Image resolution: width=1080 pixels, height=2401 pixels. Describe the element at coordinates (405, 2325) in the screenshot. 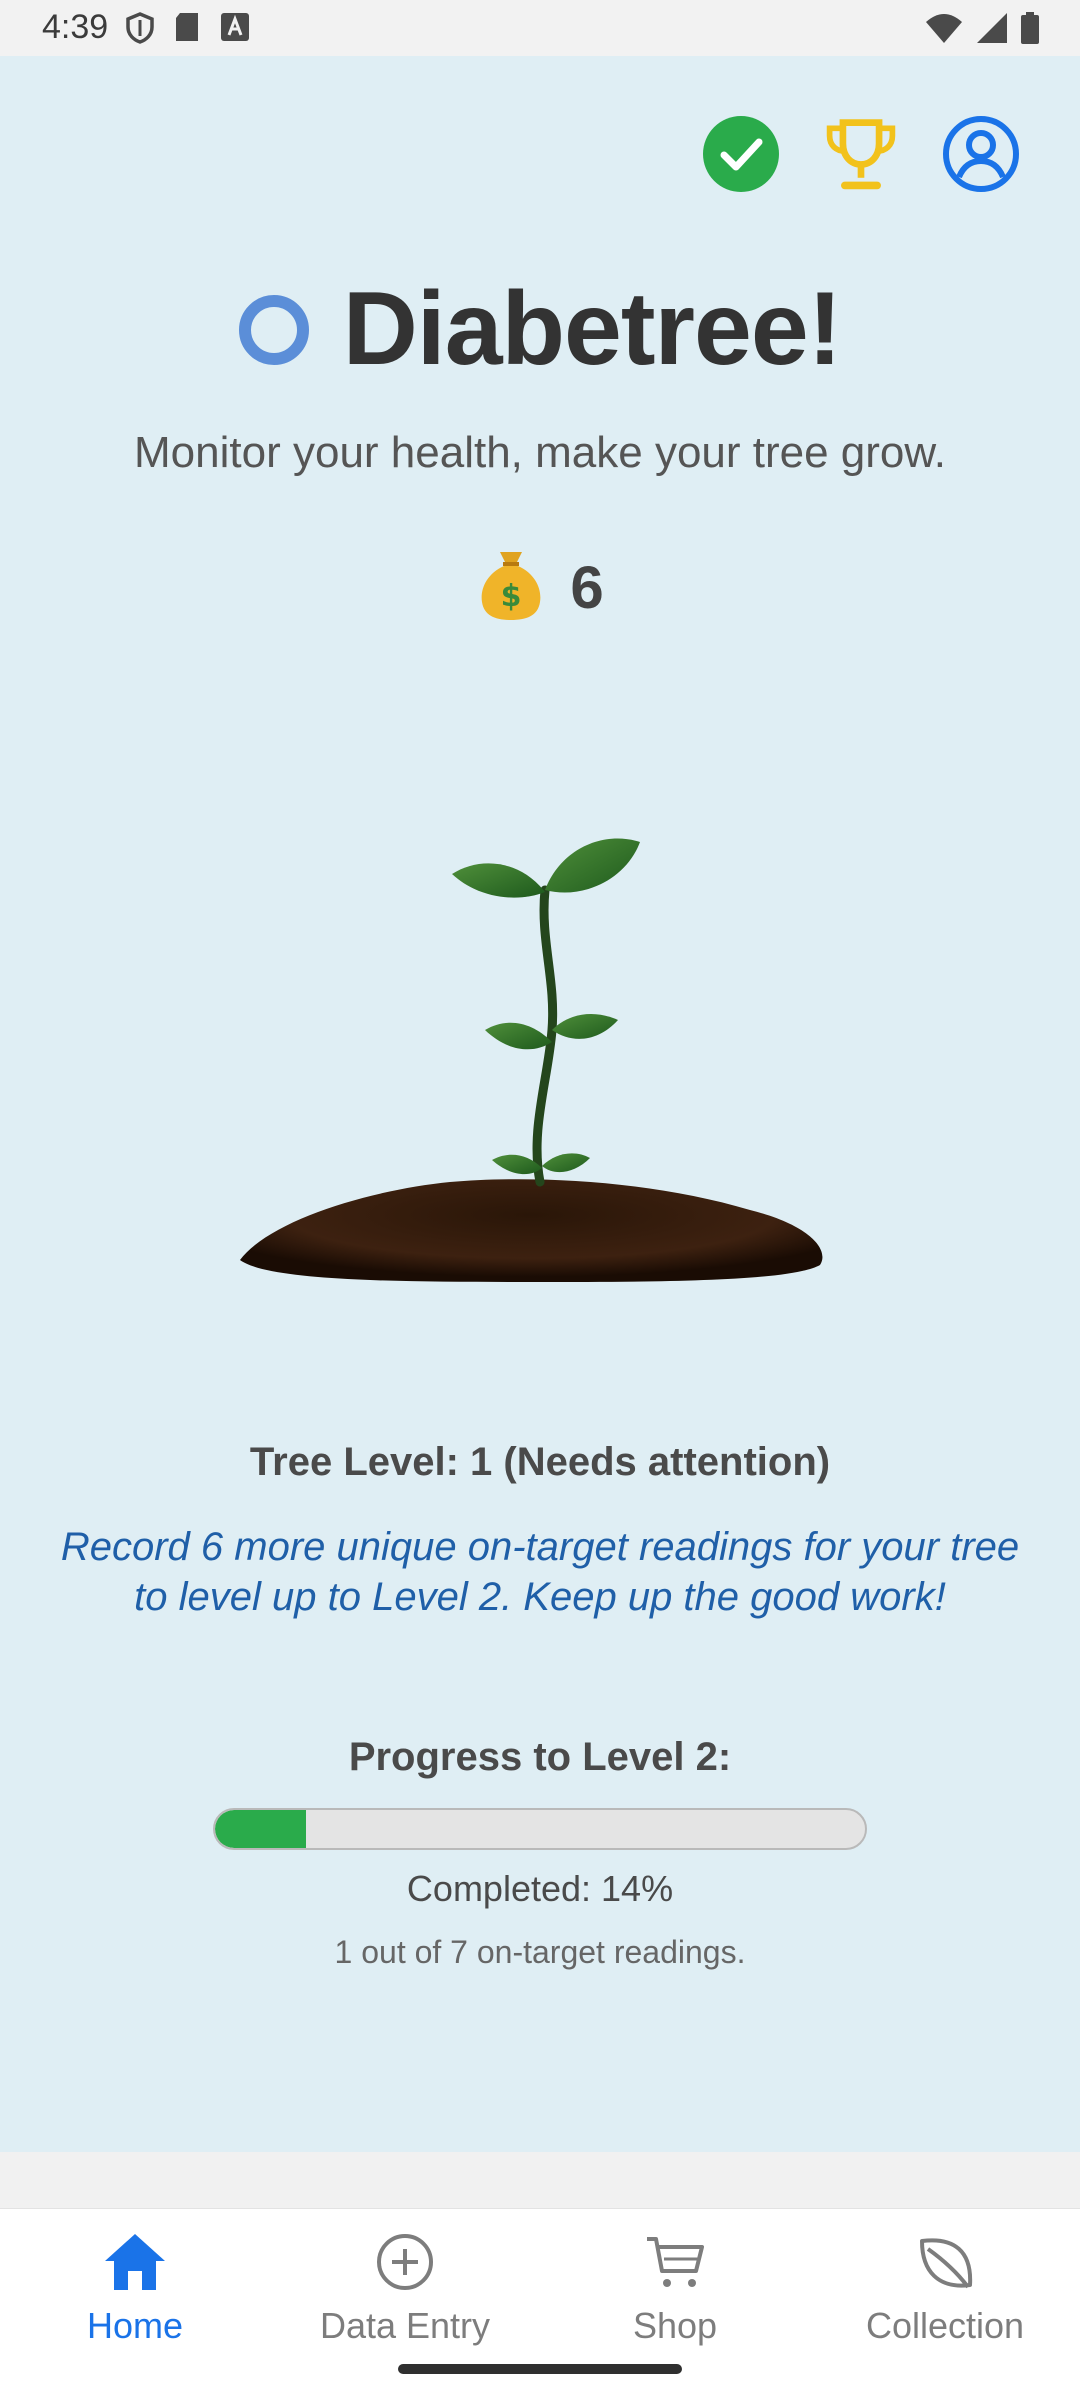

I see `nav-label-data-entry: Data Entry` at that location.